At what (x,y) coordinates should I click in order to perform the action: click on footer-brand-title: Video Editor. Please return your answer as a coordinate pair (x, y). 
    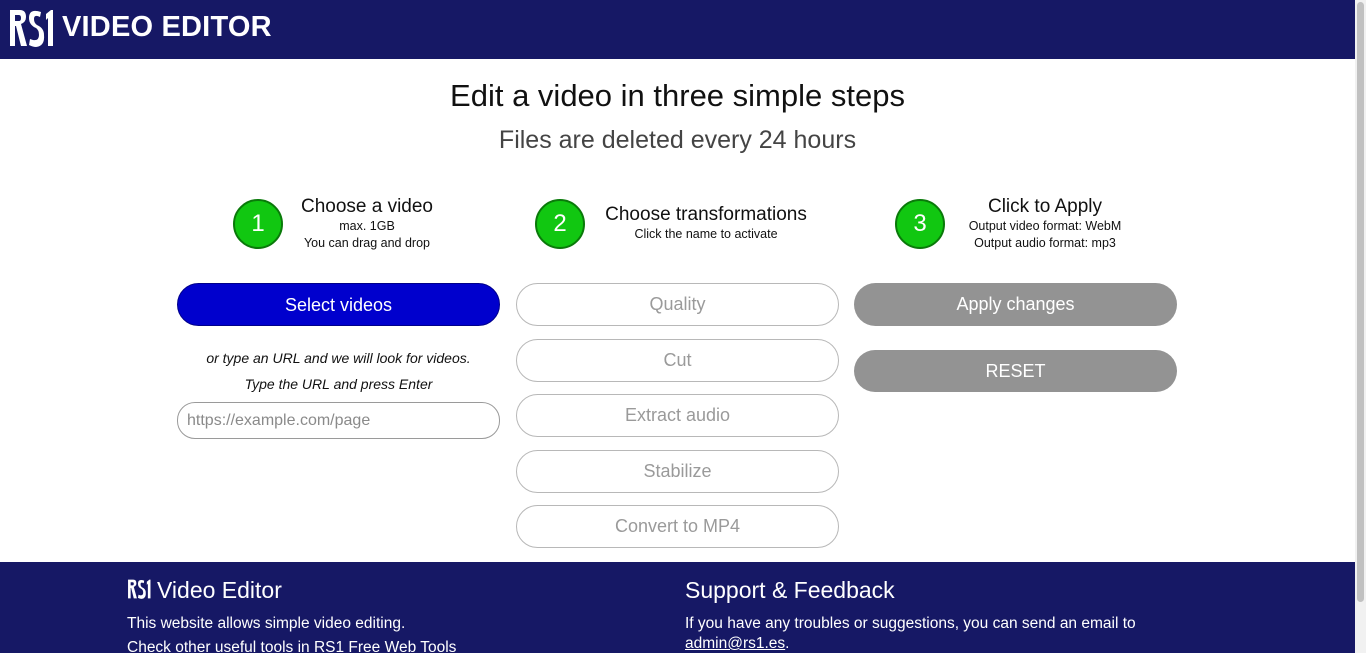
    Looking at the image, I should click on (219, 590).